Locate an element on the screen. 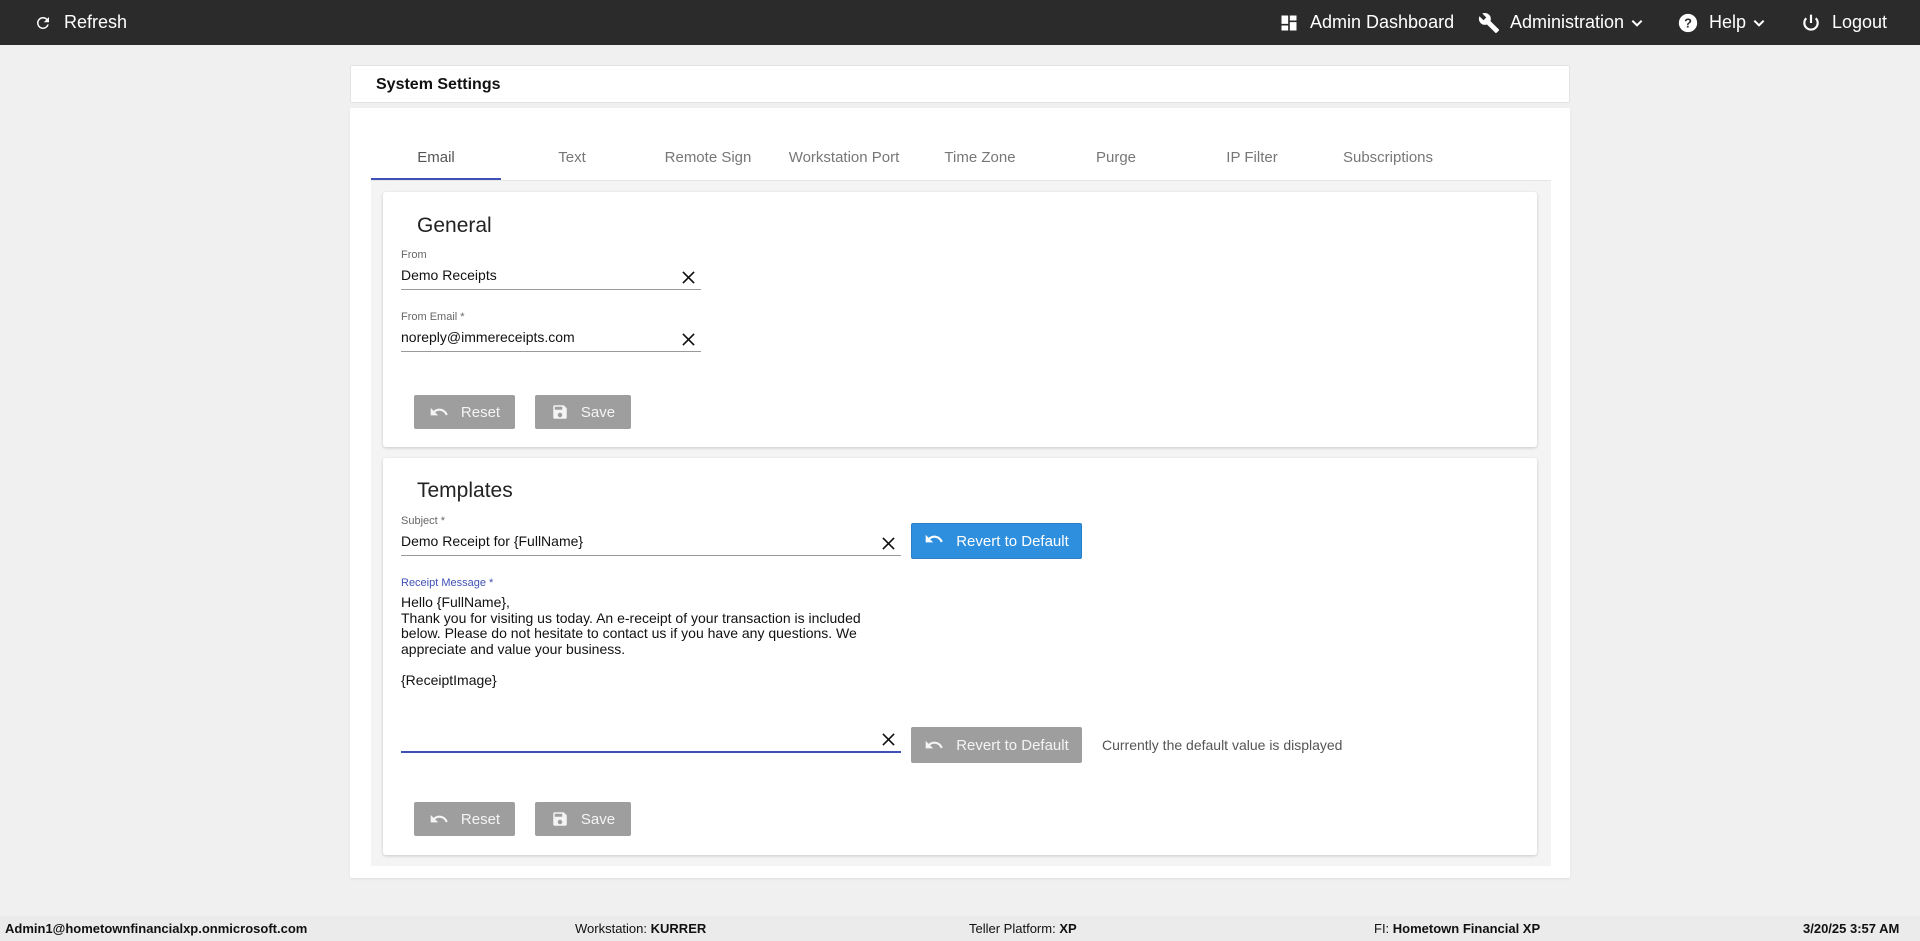 This screenshot has height=941, width=1920. help-icon: ? is located at coordinates (1688, 23).